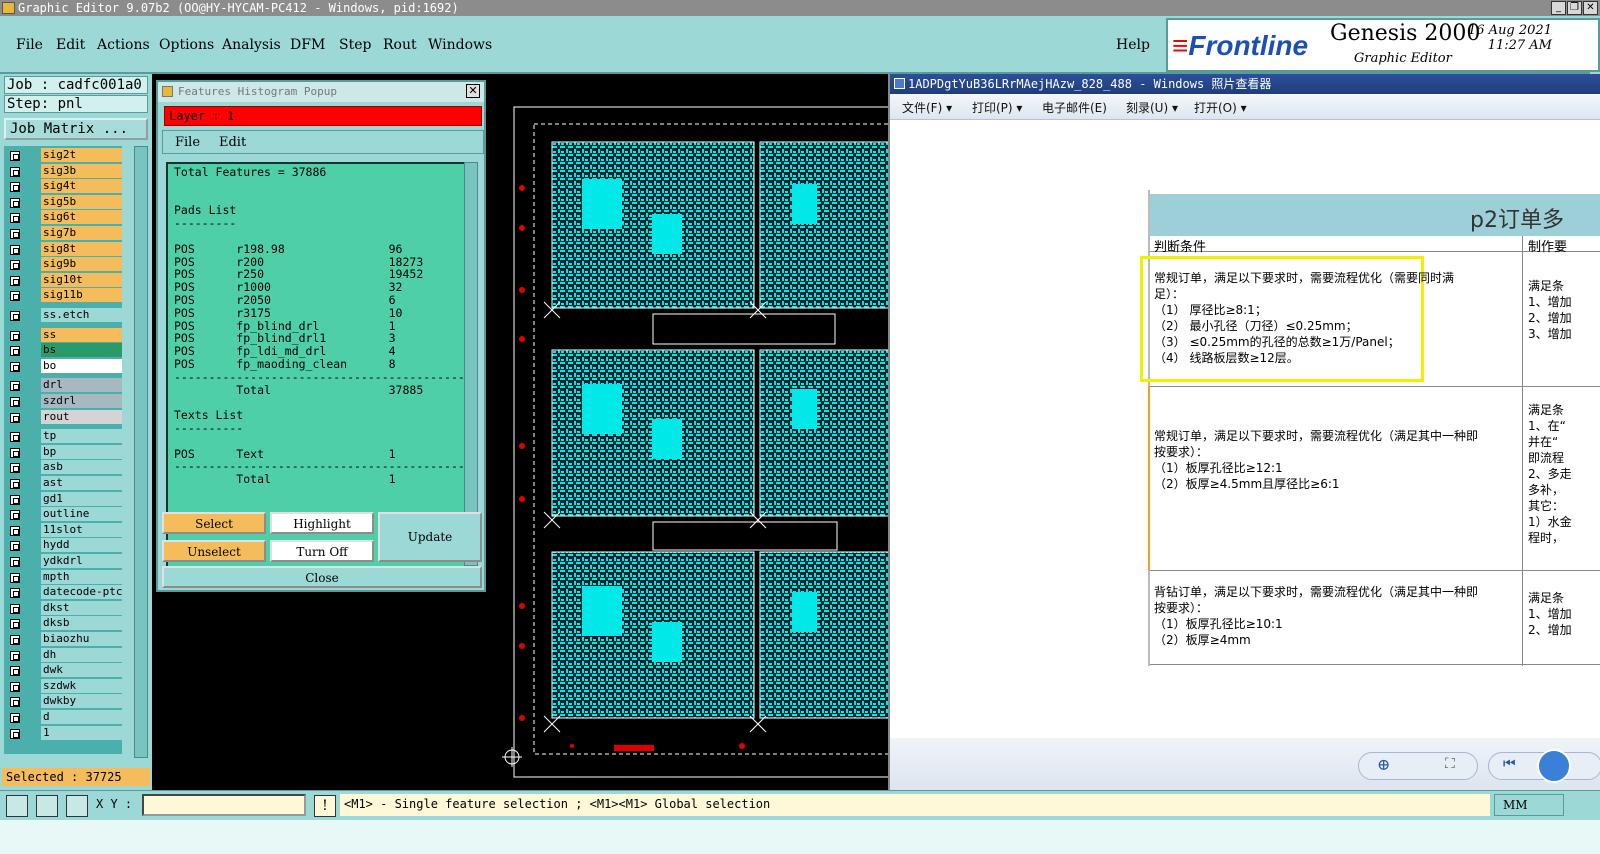  What do you see at coordinates (460, 45) in the screenshot?
I see `menu-windows: Windows` at bounding box center [460, 45].